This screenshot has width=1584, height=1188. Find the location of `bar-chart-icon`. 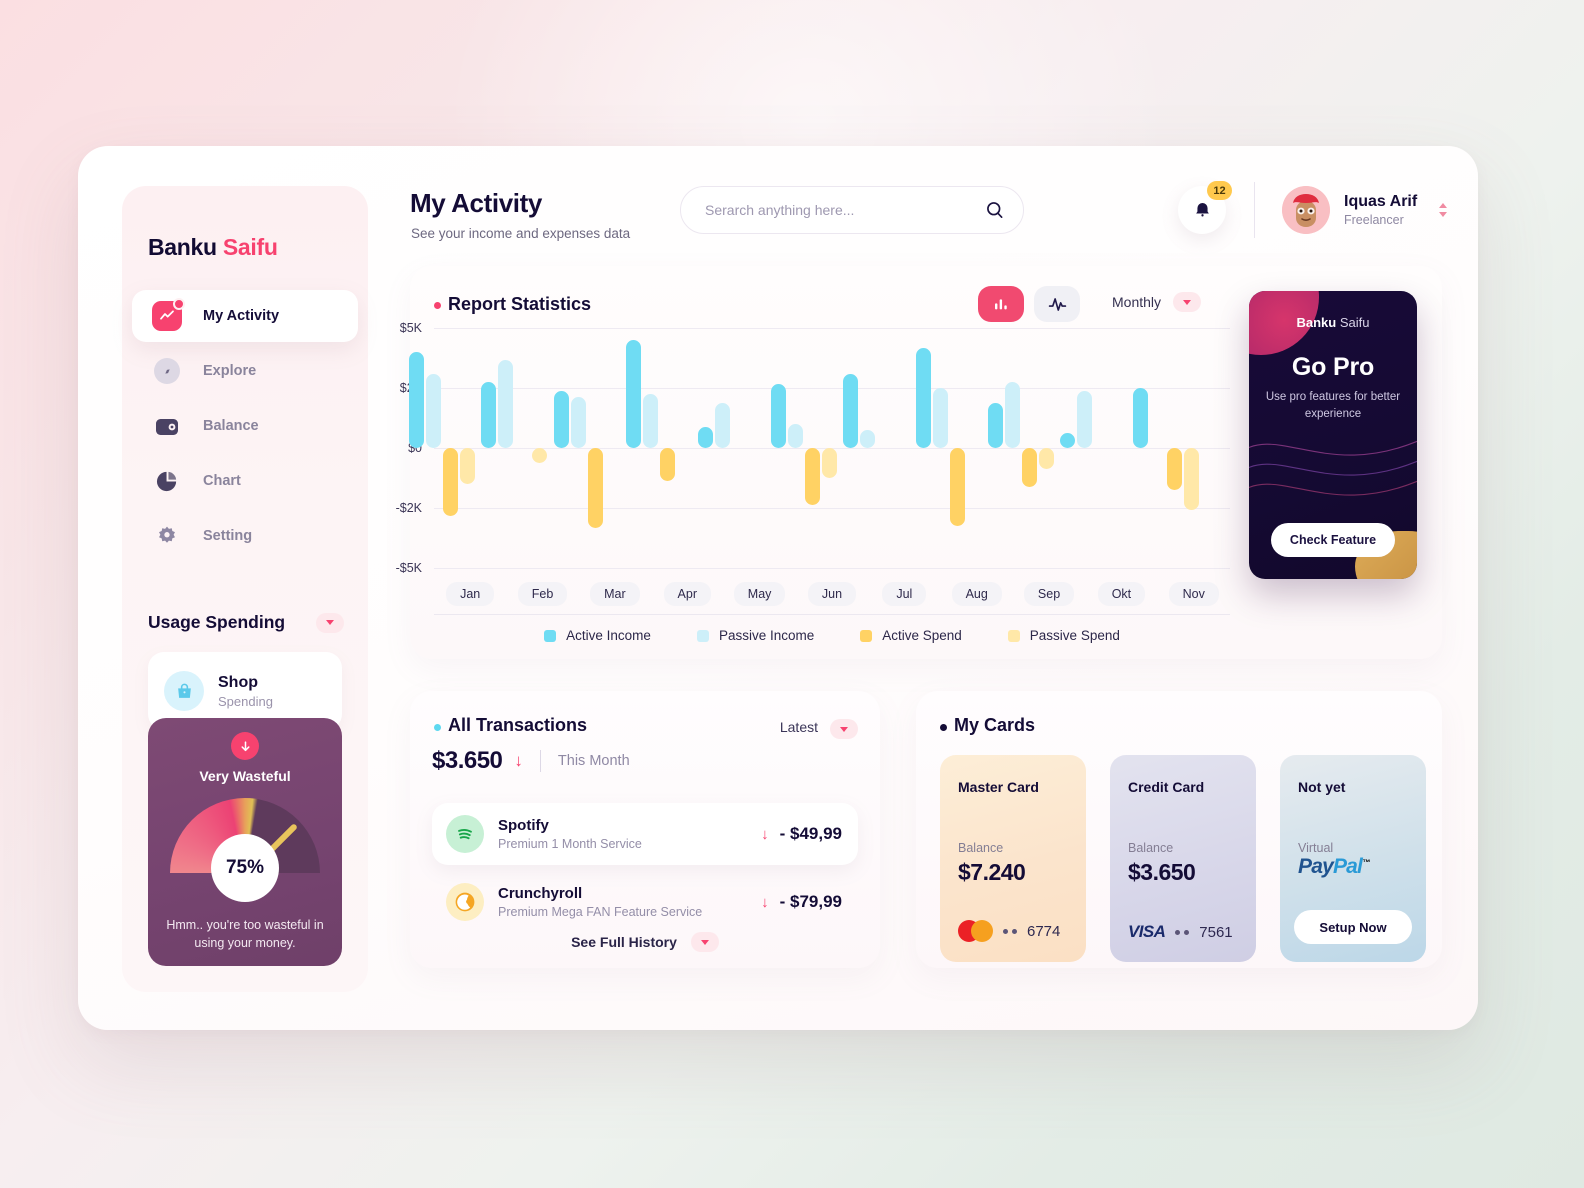

bar-chart-icon is located at coordinates (1001, 304).